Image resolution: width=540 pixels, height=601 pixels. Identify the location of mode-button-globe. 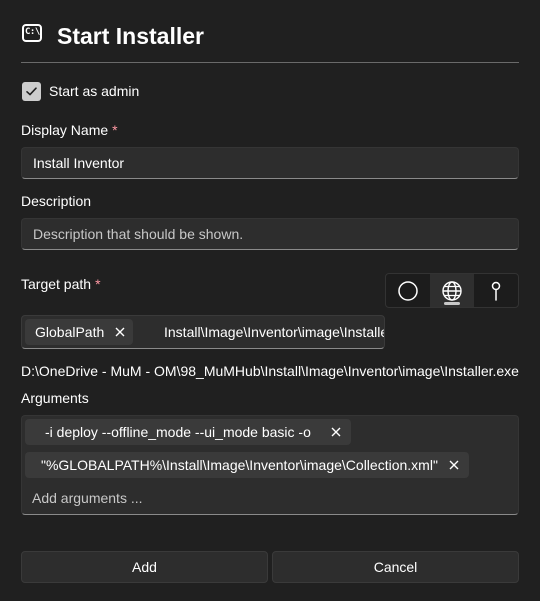
(452, 290).